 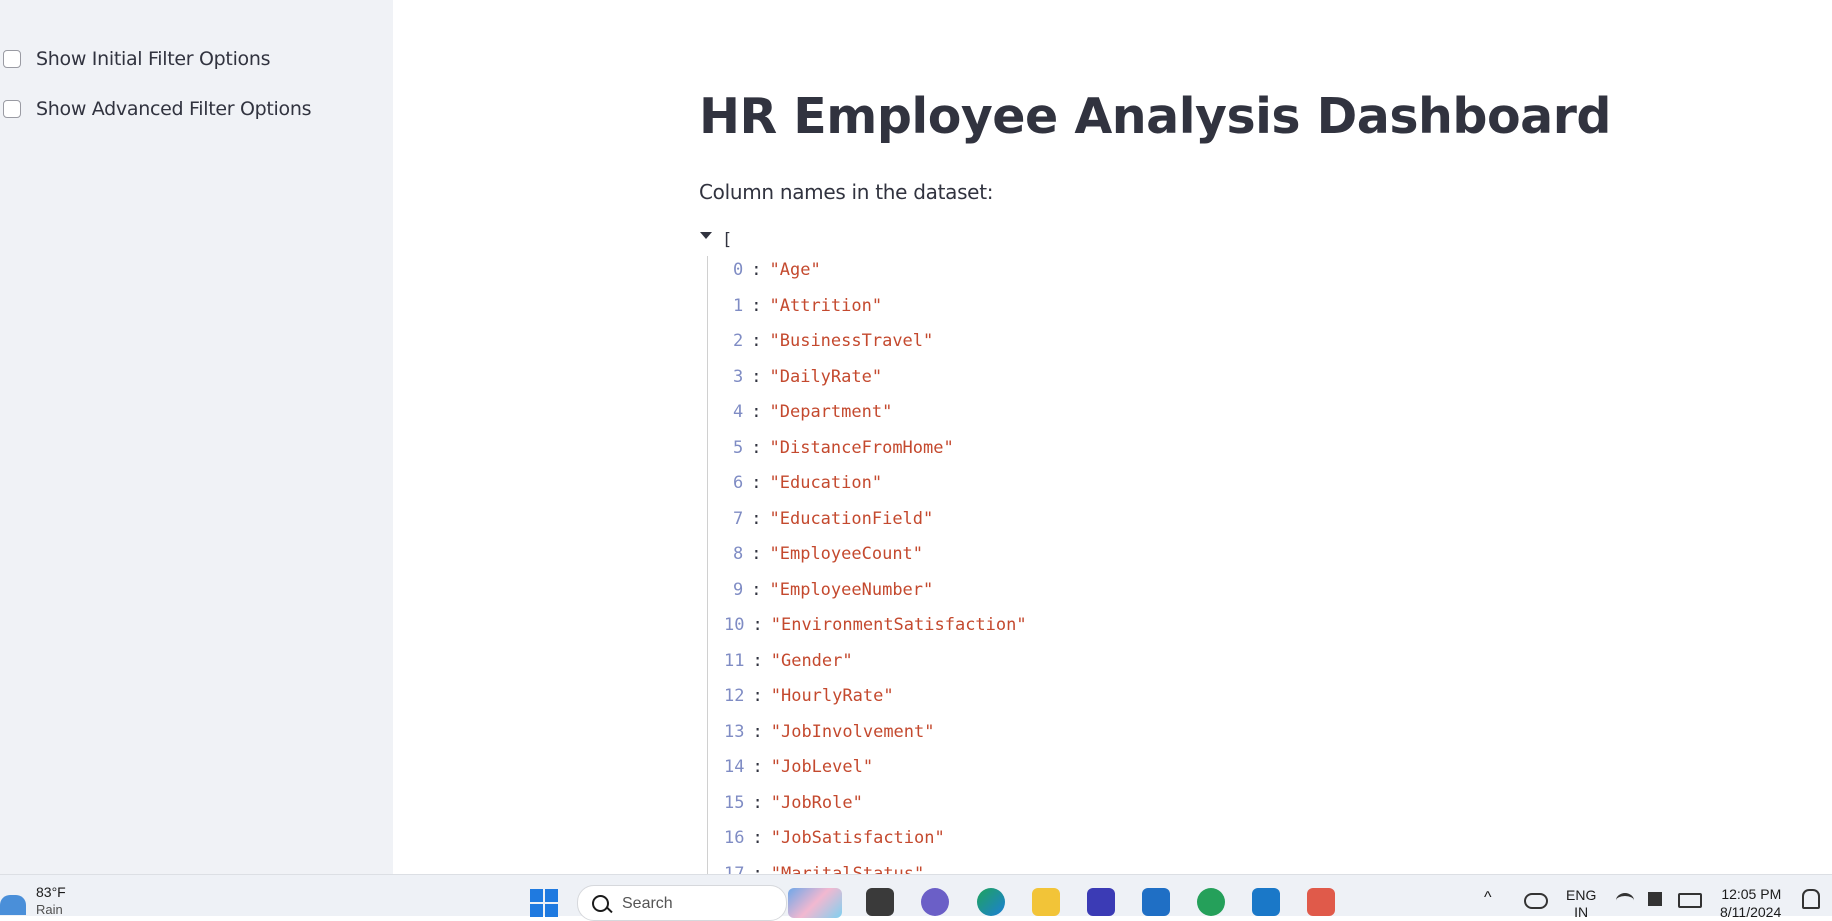 What do you see at coordinates (1625, 900) in the screenshot?
I see `wifi-icon` at bounding box center [1625, 900].